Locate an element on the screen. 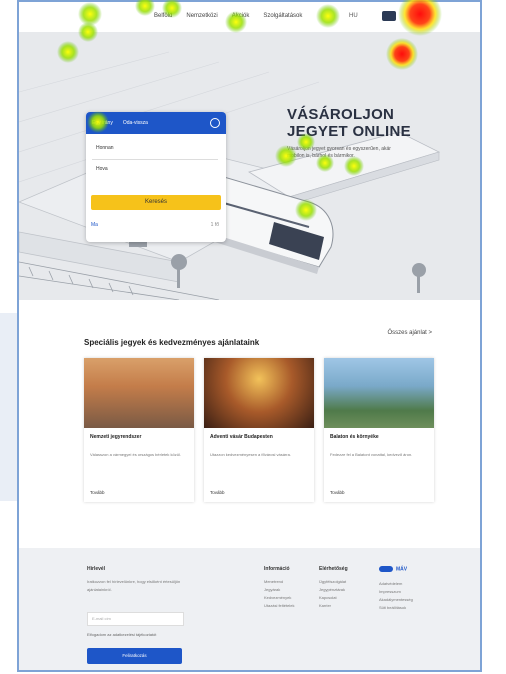 The height and width of the screenshot is (674, 506). see-all-offers-link: Összes ajánlat > is located at coordinates (409, 333).